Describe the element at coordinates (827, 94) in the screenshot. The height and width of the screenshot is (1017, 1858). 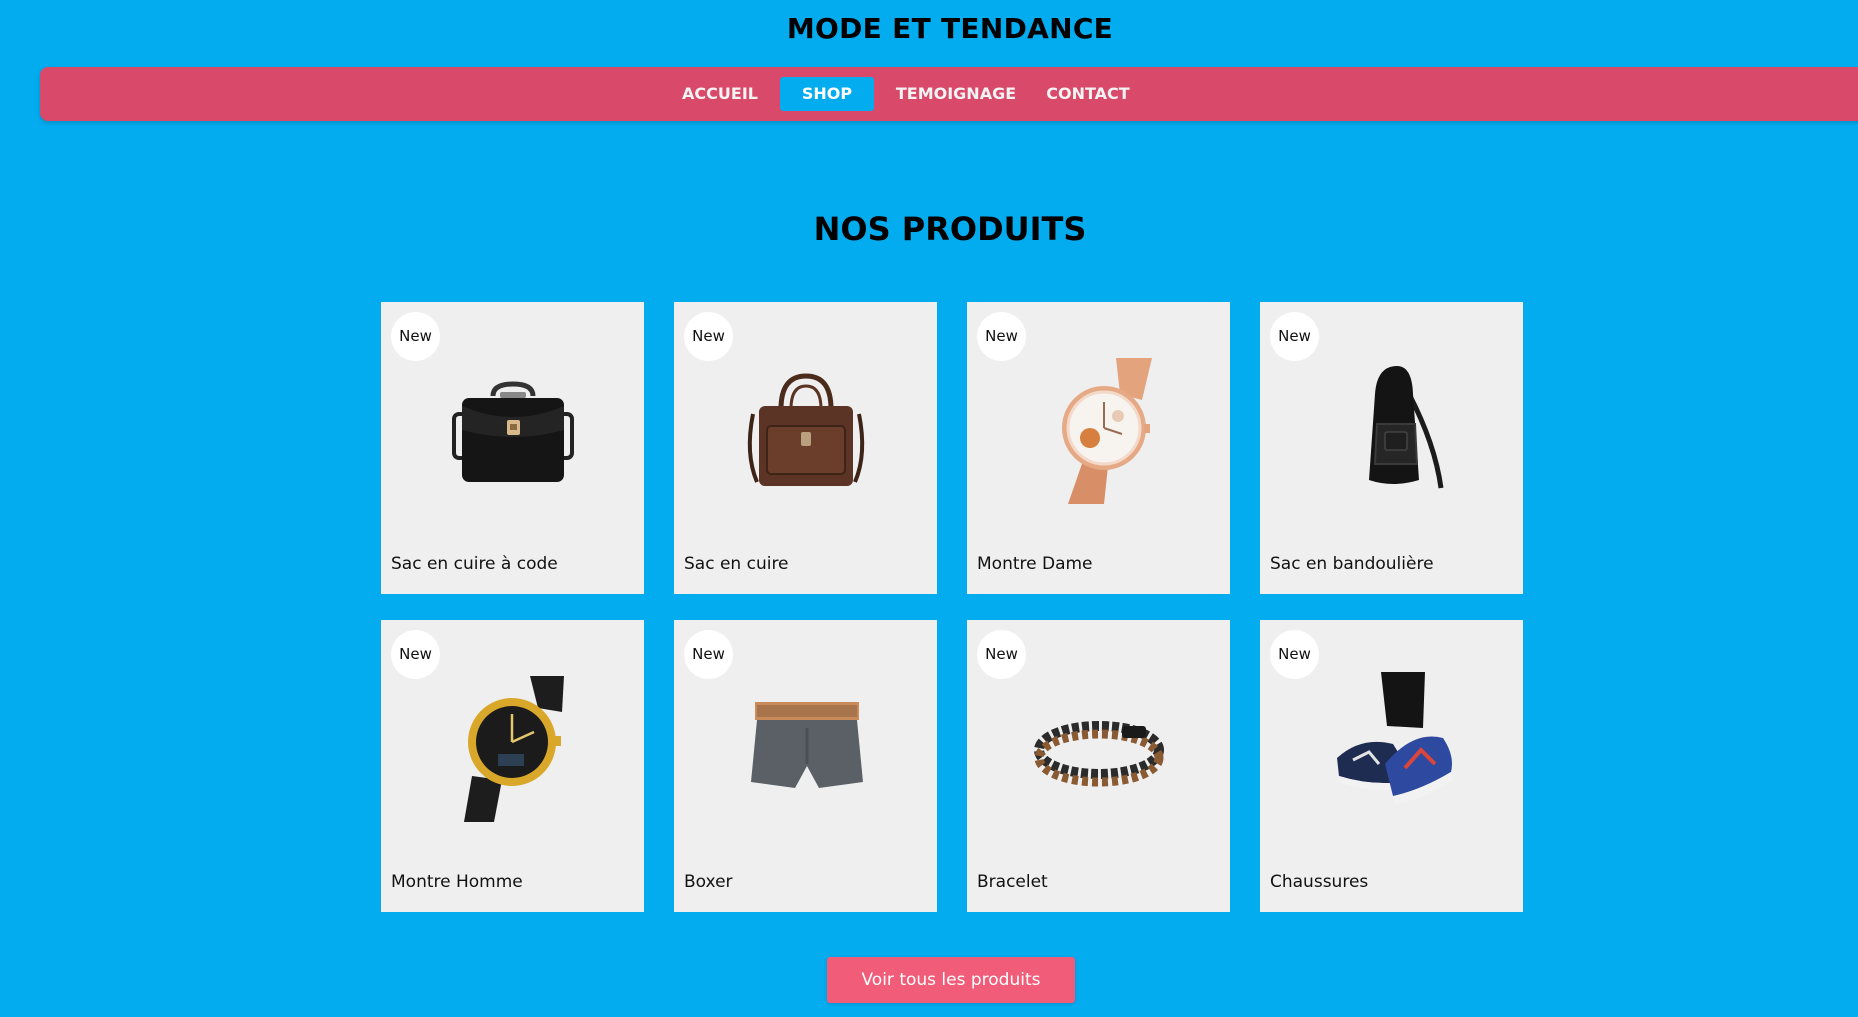
I see `nav-item-shop: SHOP` at that location.